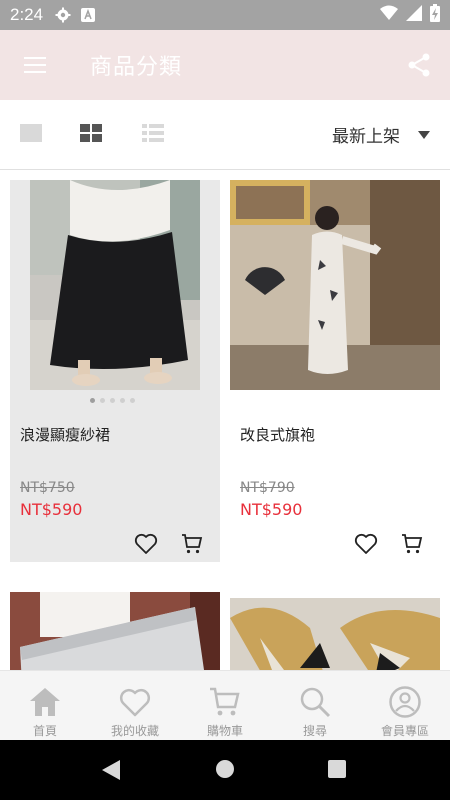 The image size is (450, 800). What do you see at coordinates (154, 135) in the screenshot?
I see `list-view-icon` at bounding box center [154, 135].